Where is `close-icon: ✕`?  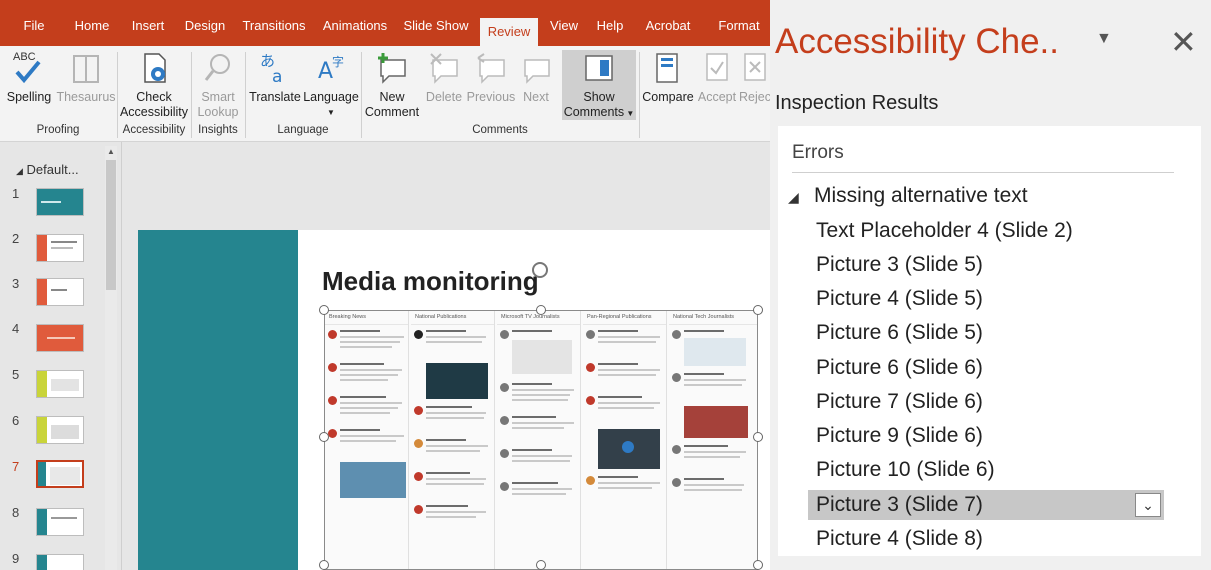 close-icon: ✕ is located at coordinates (1183, 42).